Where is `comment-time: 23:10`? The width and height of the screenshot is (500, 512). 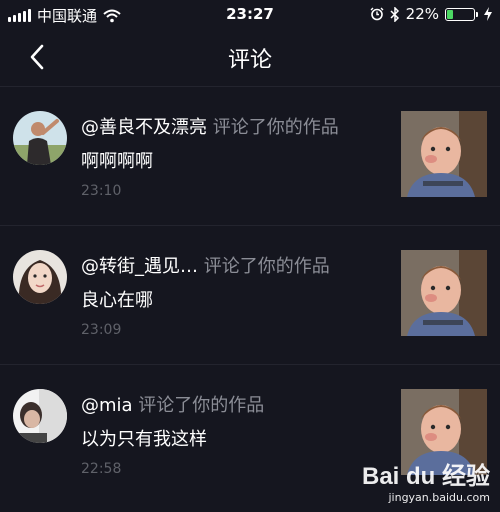 comment-time: 23:10 is located at coordinates (101, 191).